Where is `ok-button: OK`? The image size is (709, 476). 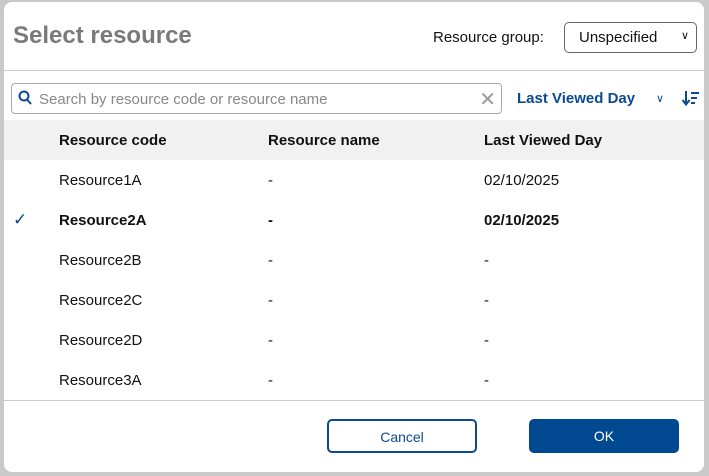
ok-button: OK is located at coordinates (604, 436).